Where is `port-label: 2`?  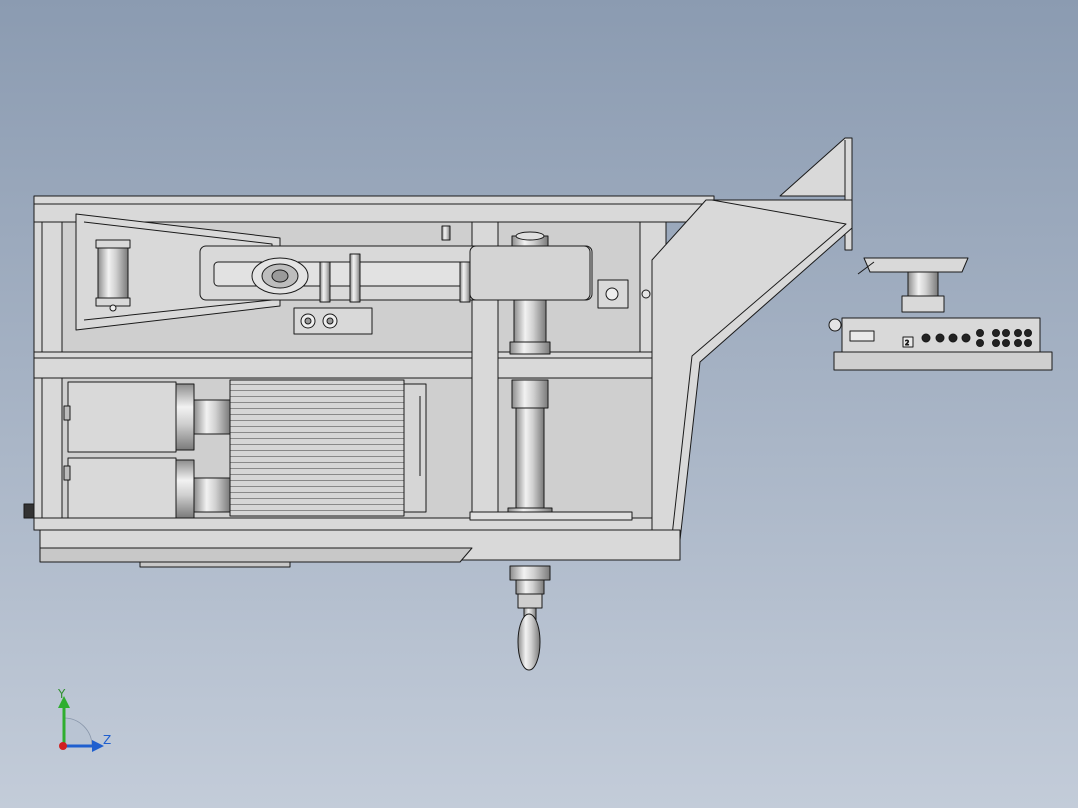 port-label: 2 is located at coordinates (907, 343).